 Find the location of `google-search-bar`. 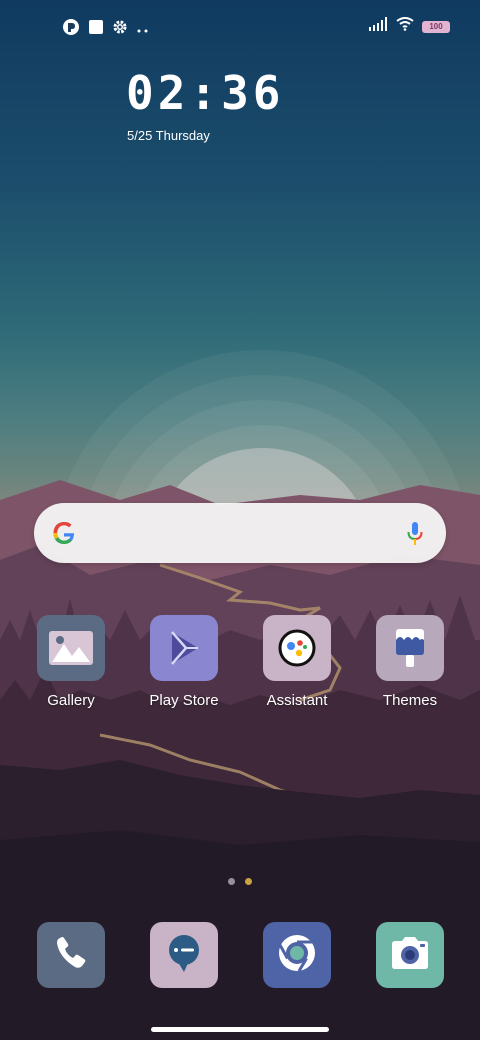

google-search-bar is located at coordinates (240, 533).